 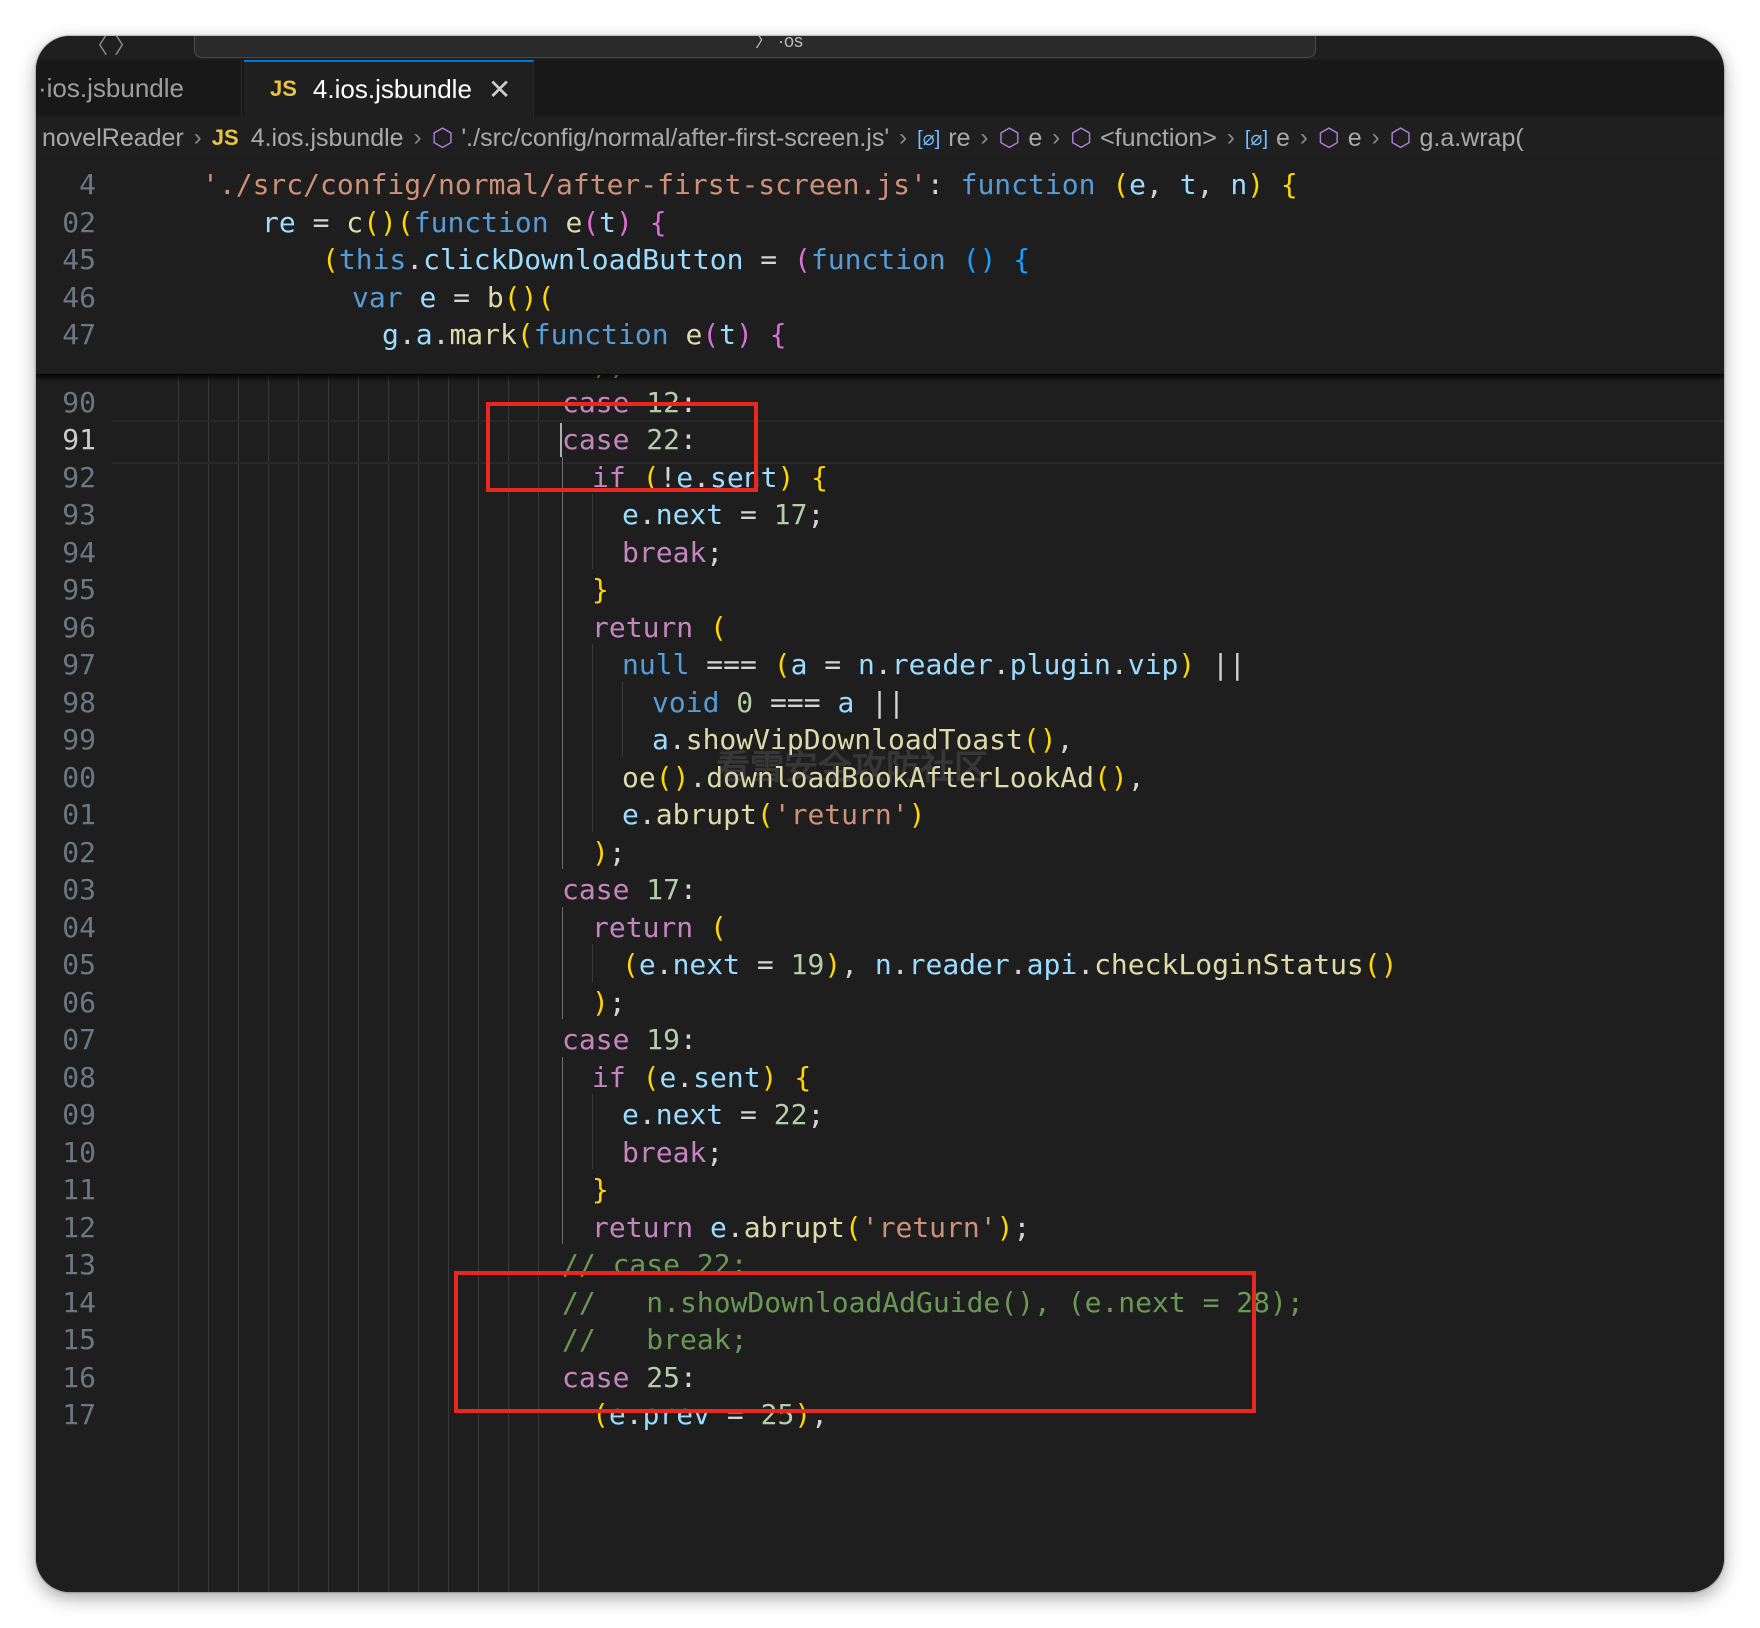 I want to click on breadcrumb-item-folder: novelReader, so click(x=113, y=138).